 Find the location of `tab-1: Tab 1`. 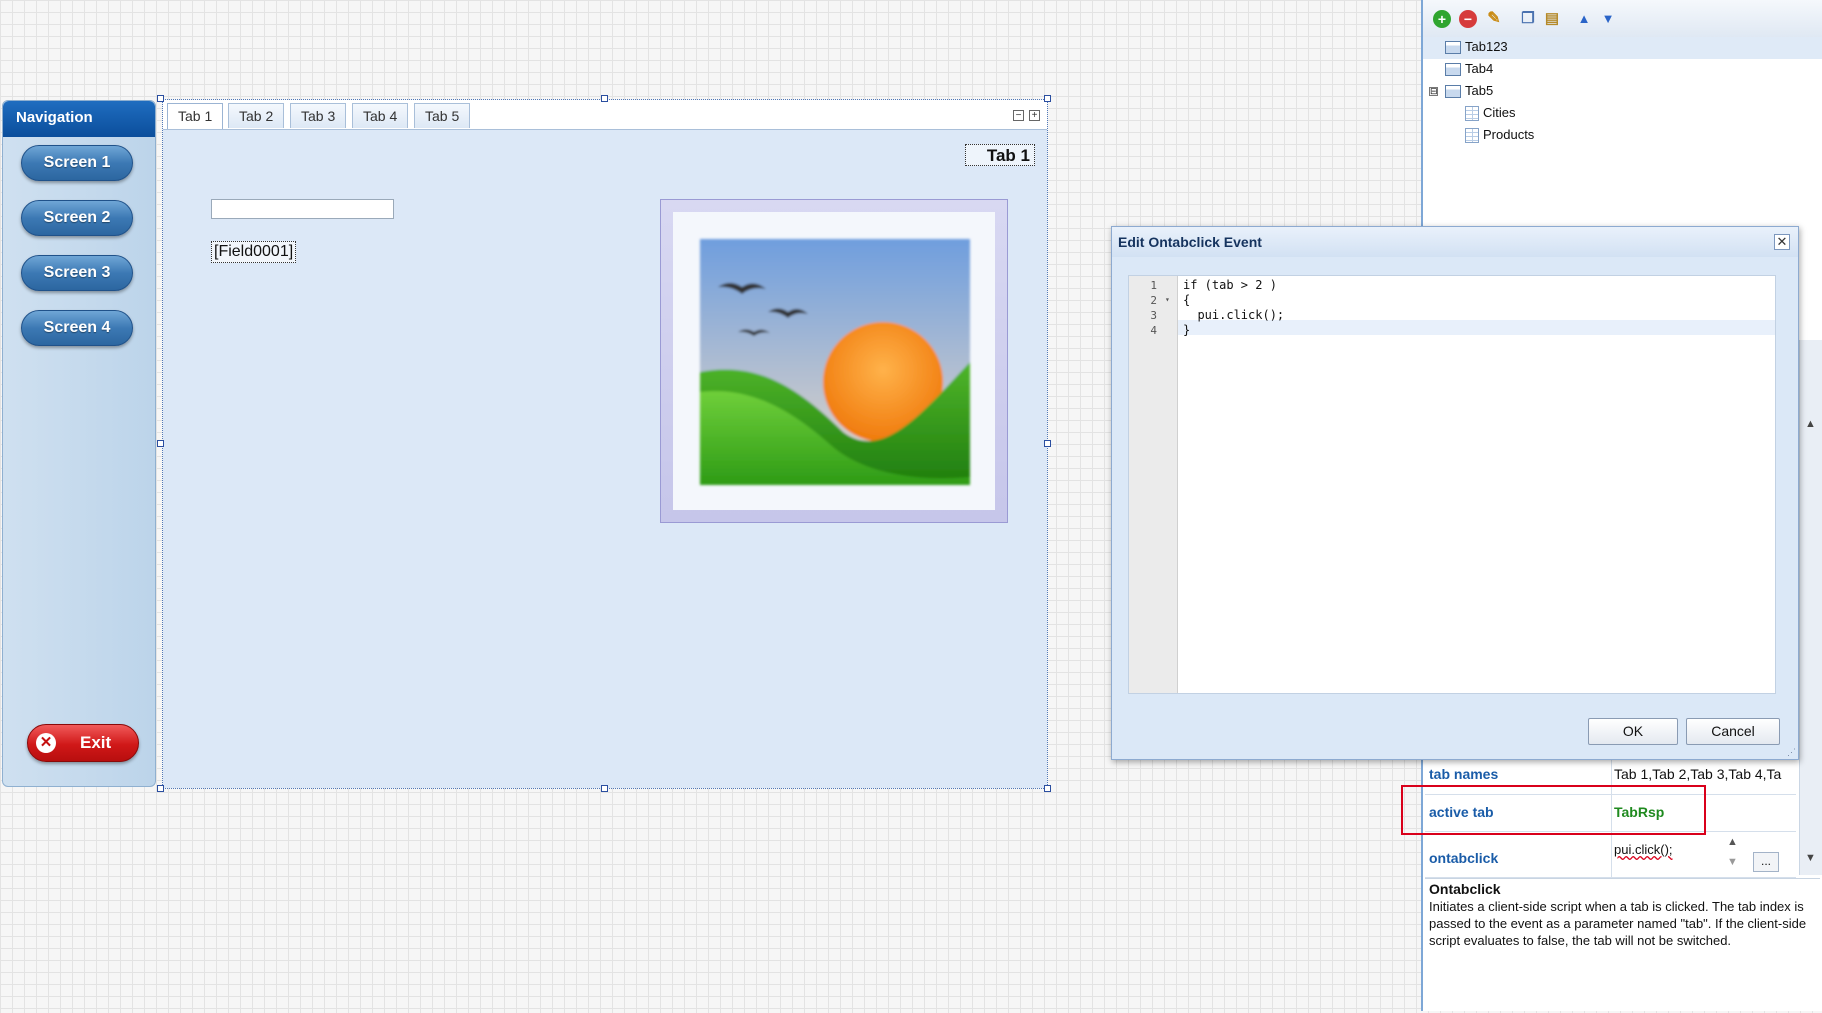

tab-1: Tab 1 is located at coordinates (195, 117).